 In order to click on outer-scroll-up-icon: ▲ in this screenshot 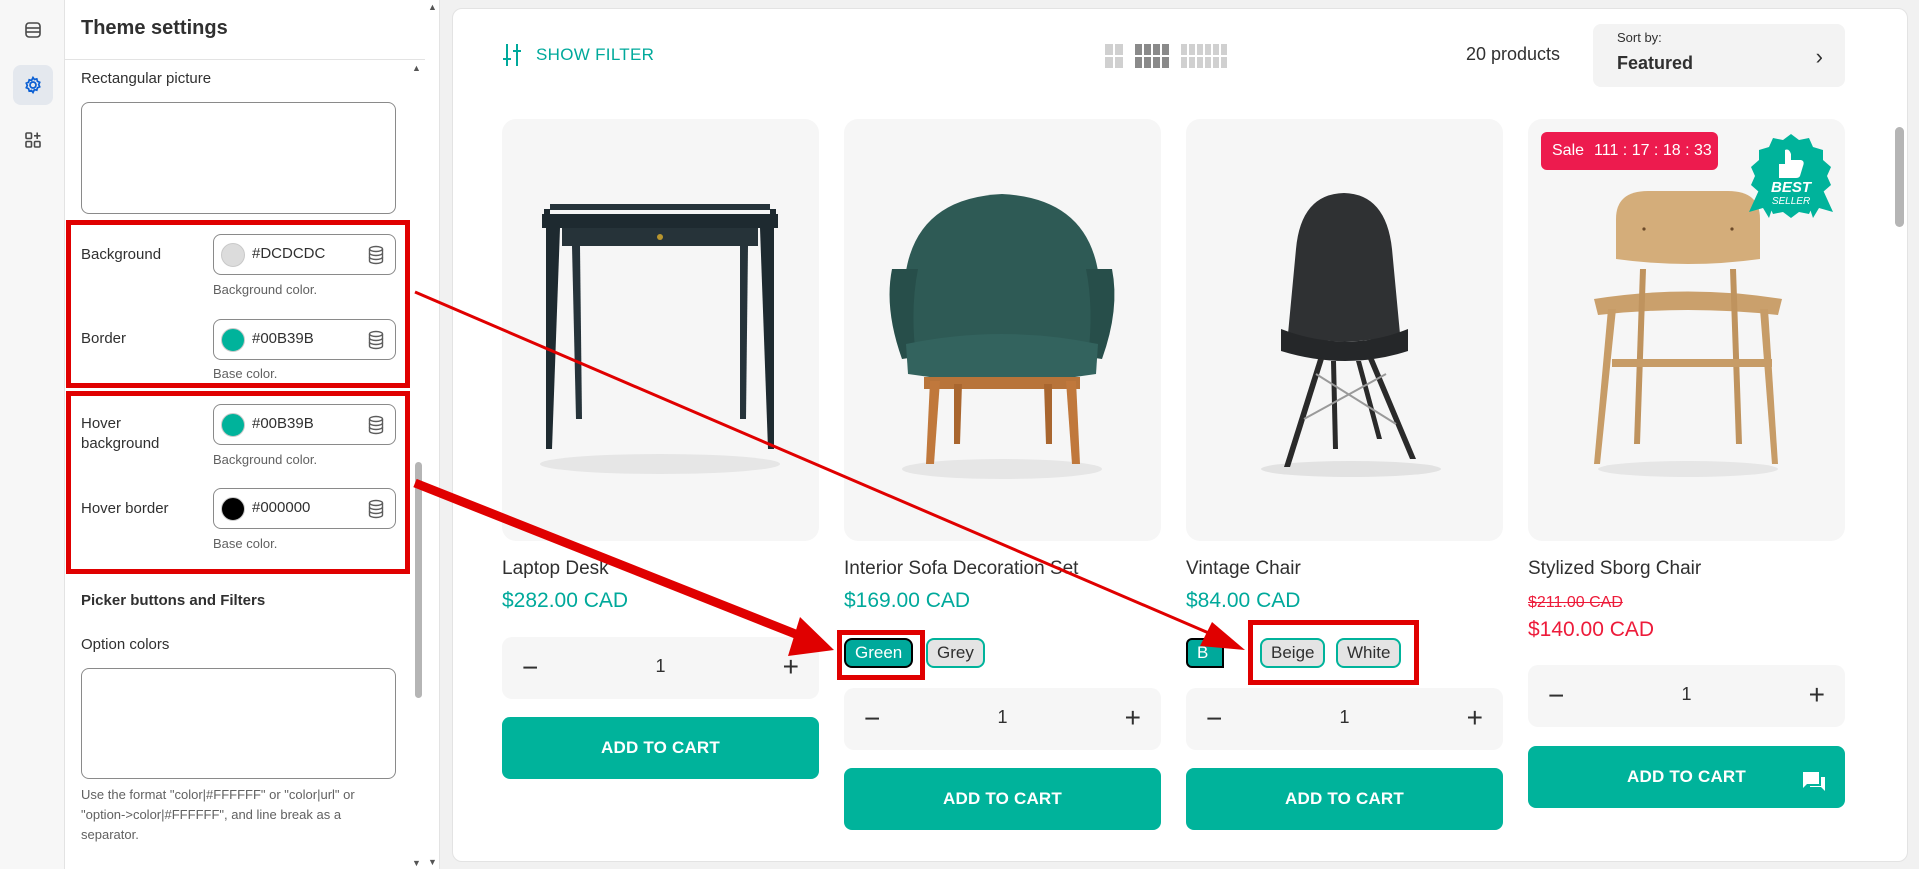, I will do `click(432, 7)`.